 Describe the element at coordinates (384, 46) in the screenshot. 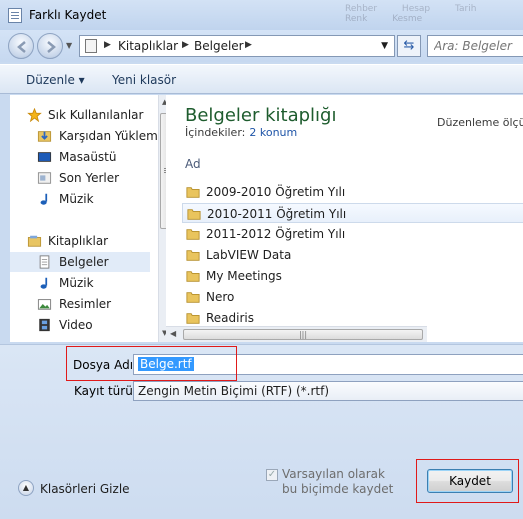

I see `address-dropdown-icon: ▼` at that location.